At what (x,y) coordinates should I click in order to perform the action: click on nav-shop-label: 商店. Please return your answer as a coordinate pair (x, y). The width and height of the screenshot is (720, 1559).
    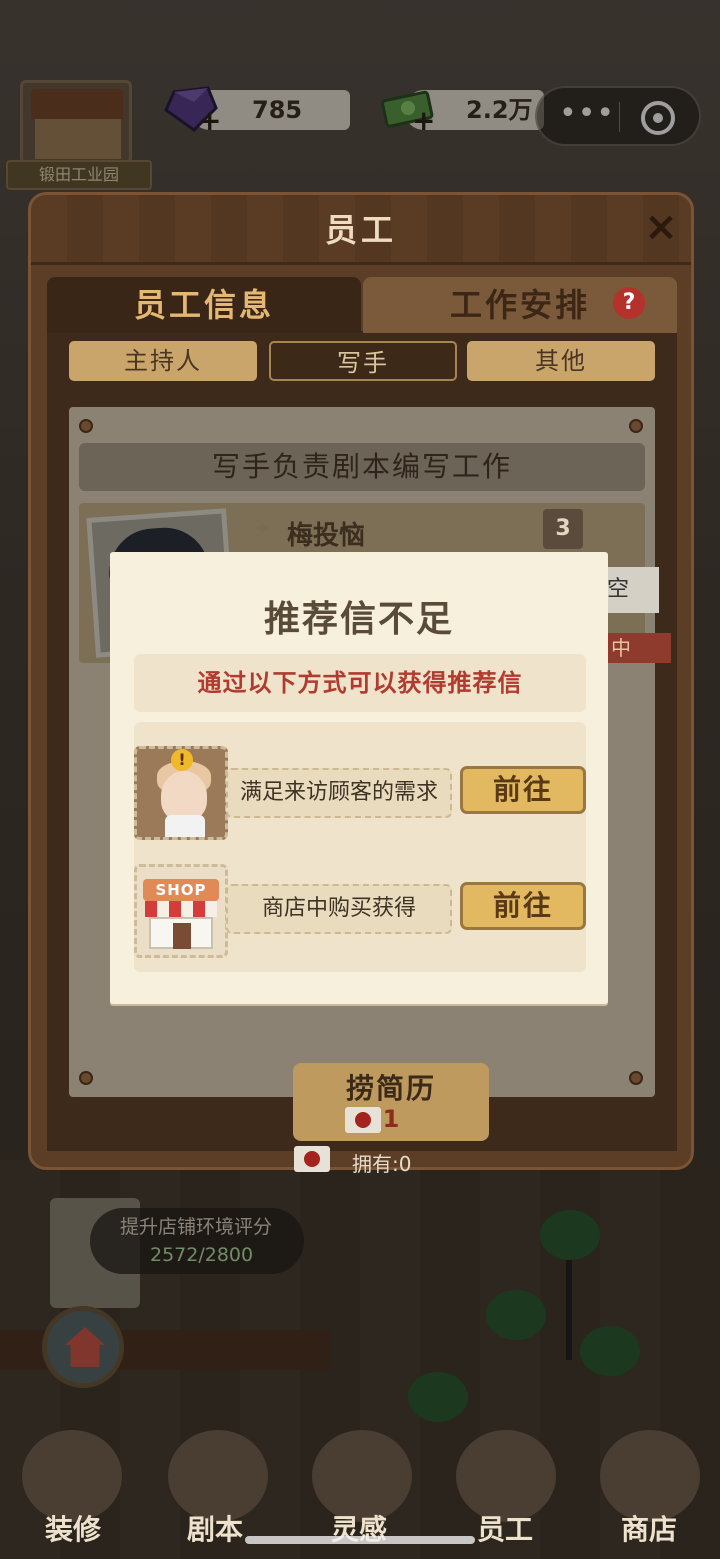
    Looking at the image, I should click on (649, 1528).